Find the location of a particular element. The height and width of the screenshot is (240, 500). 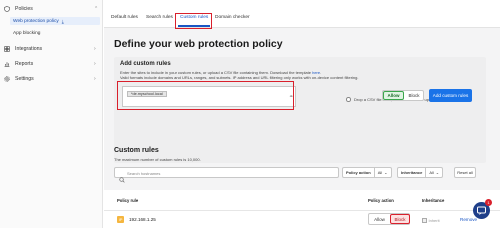

column-header-policy-rule: Policy rule is located at coordinates (128, 200).